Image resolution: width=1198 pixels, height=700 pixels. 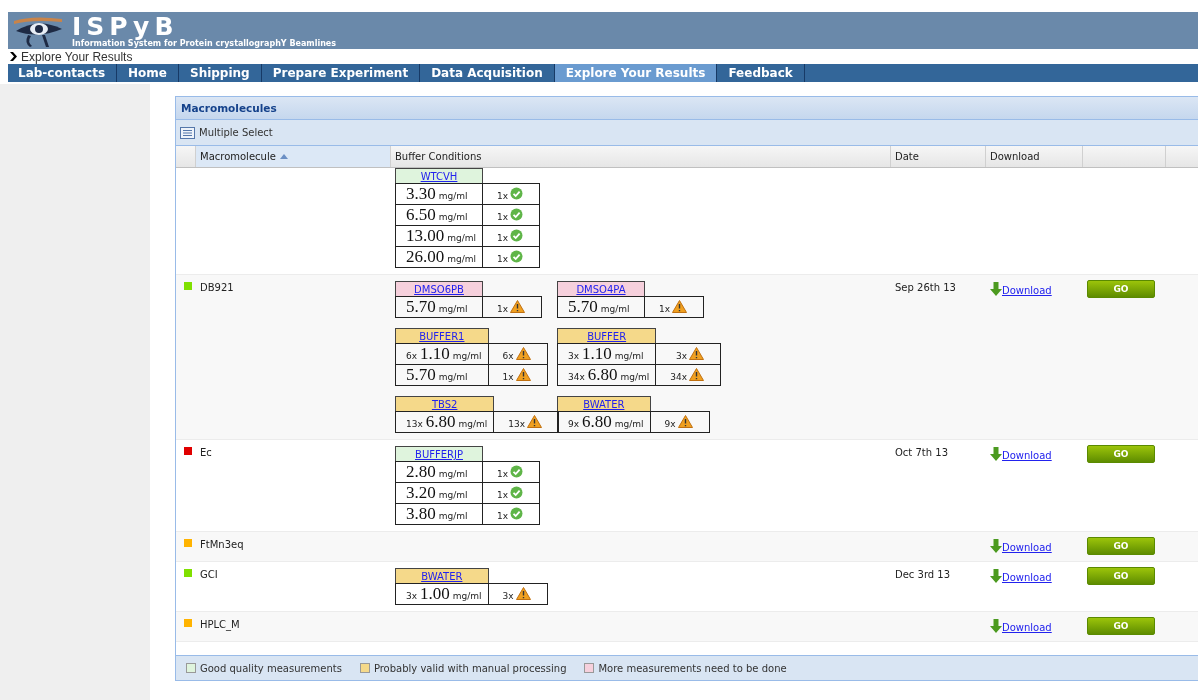 What do you see at coordinates (442, 594) in the screenshot?
I see `concentration-cell: 3x 1.00 mg/ml` at bounding box center [442, 594].